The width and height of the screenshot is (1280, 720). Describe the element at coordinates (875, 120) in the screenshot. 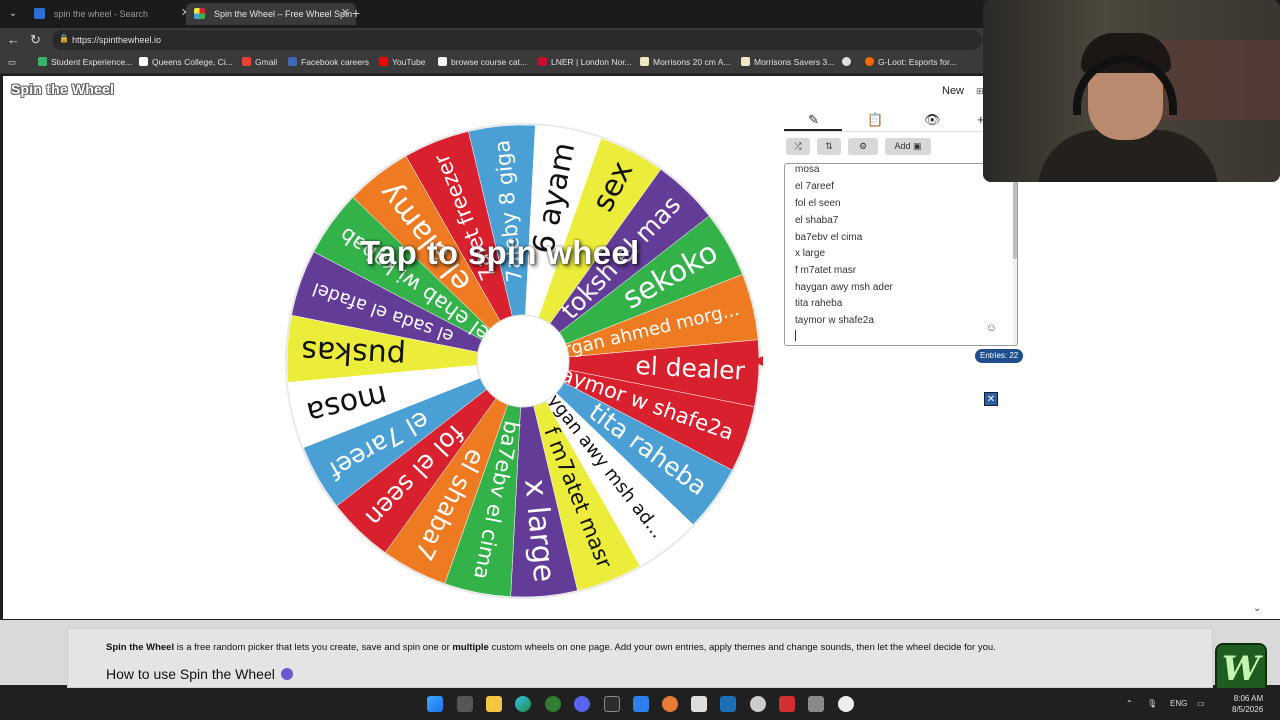

I see `clipboard-icon: 📋` at that location.